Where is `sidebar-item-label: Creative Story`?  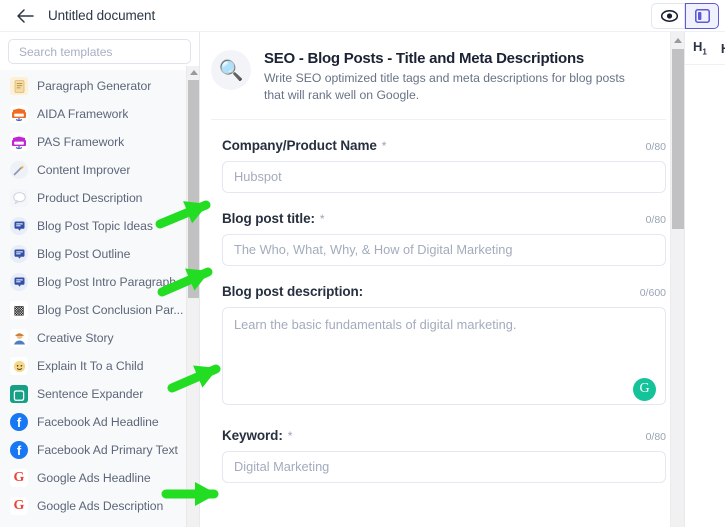
sidebar-item-label: Creative Story is located at coordinates (75, 338).